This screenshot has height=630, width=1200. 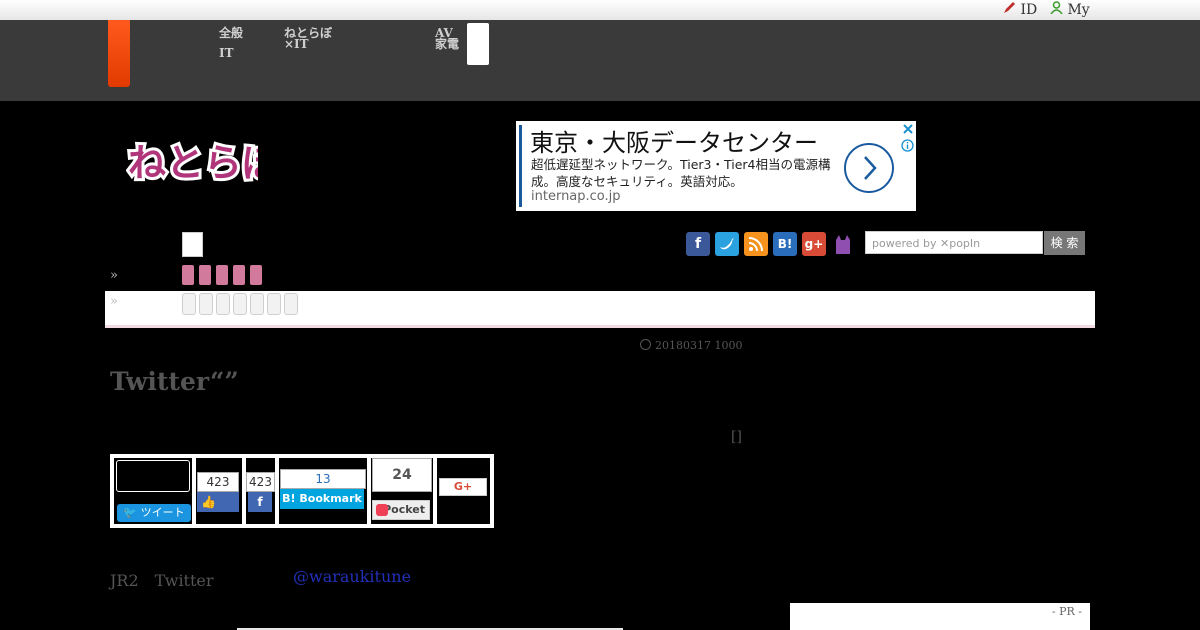 I want to click on pocket-button: Pocket, so click(x=401, y=510).